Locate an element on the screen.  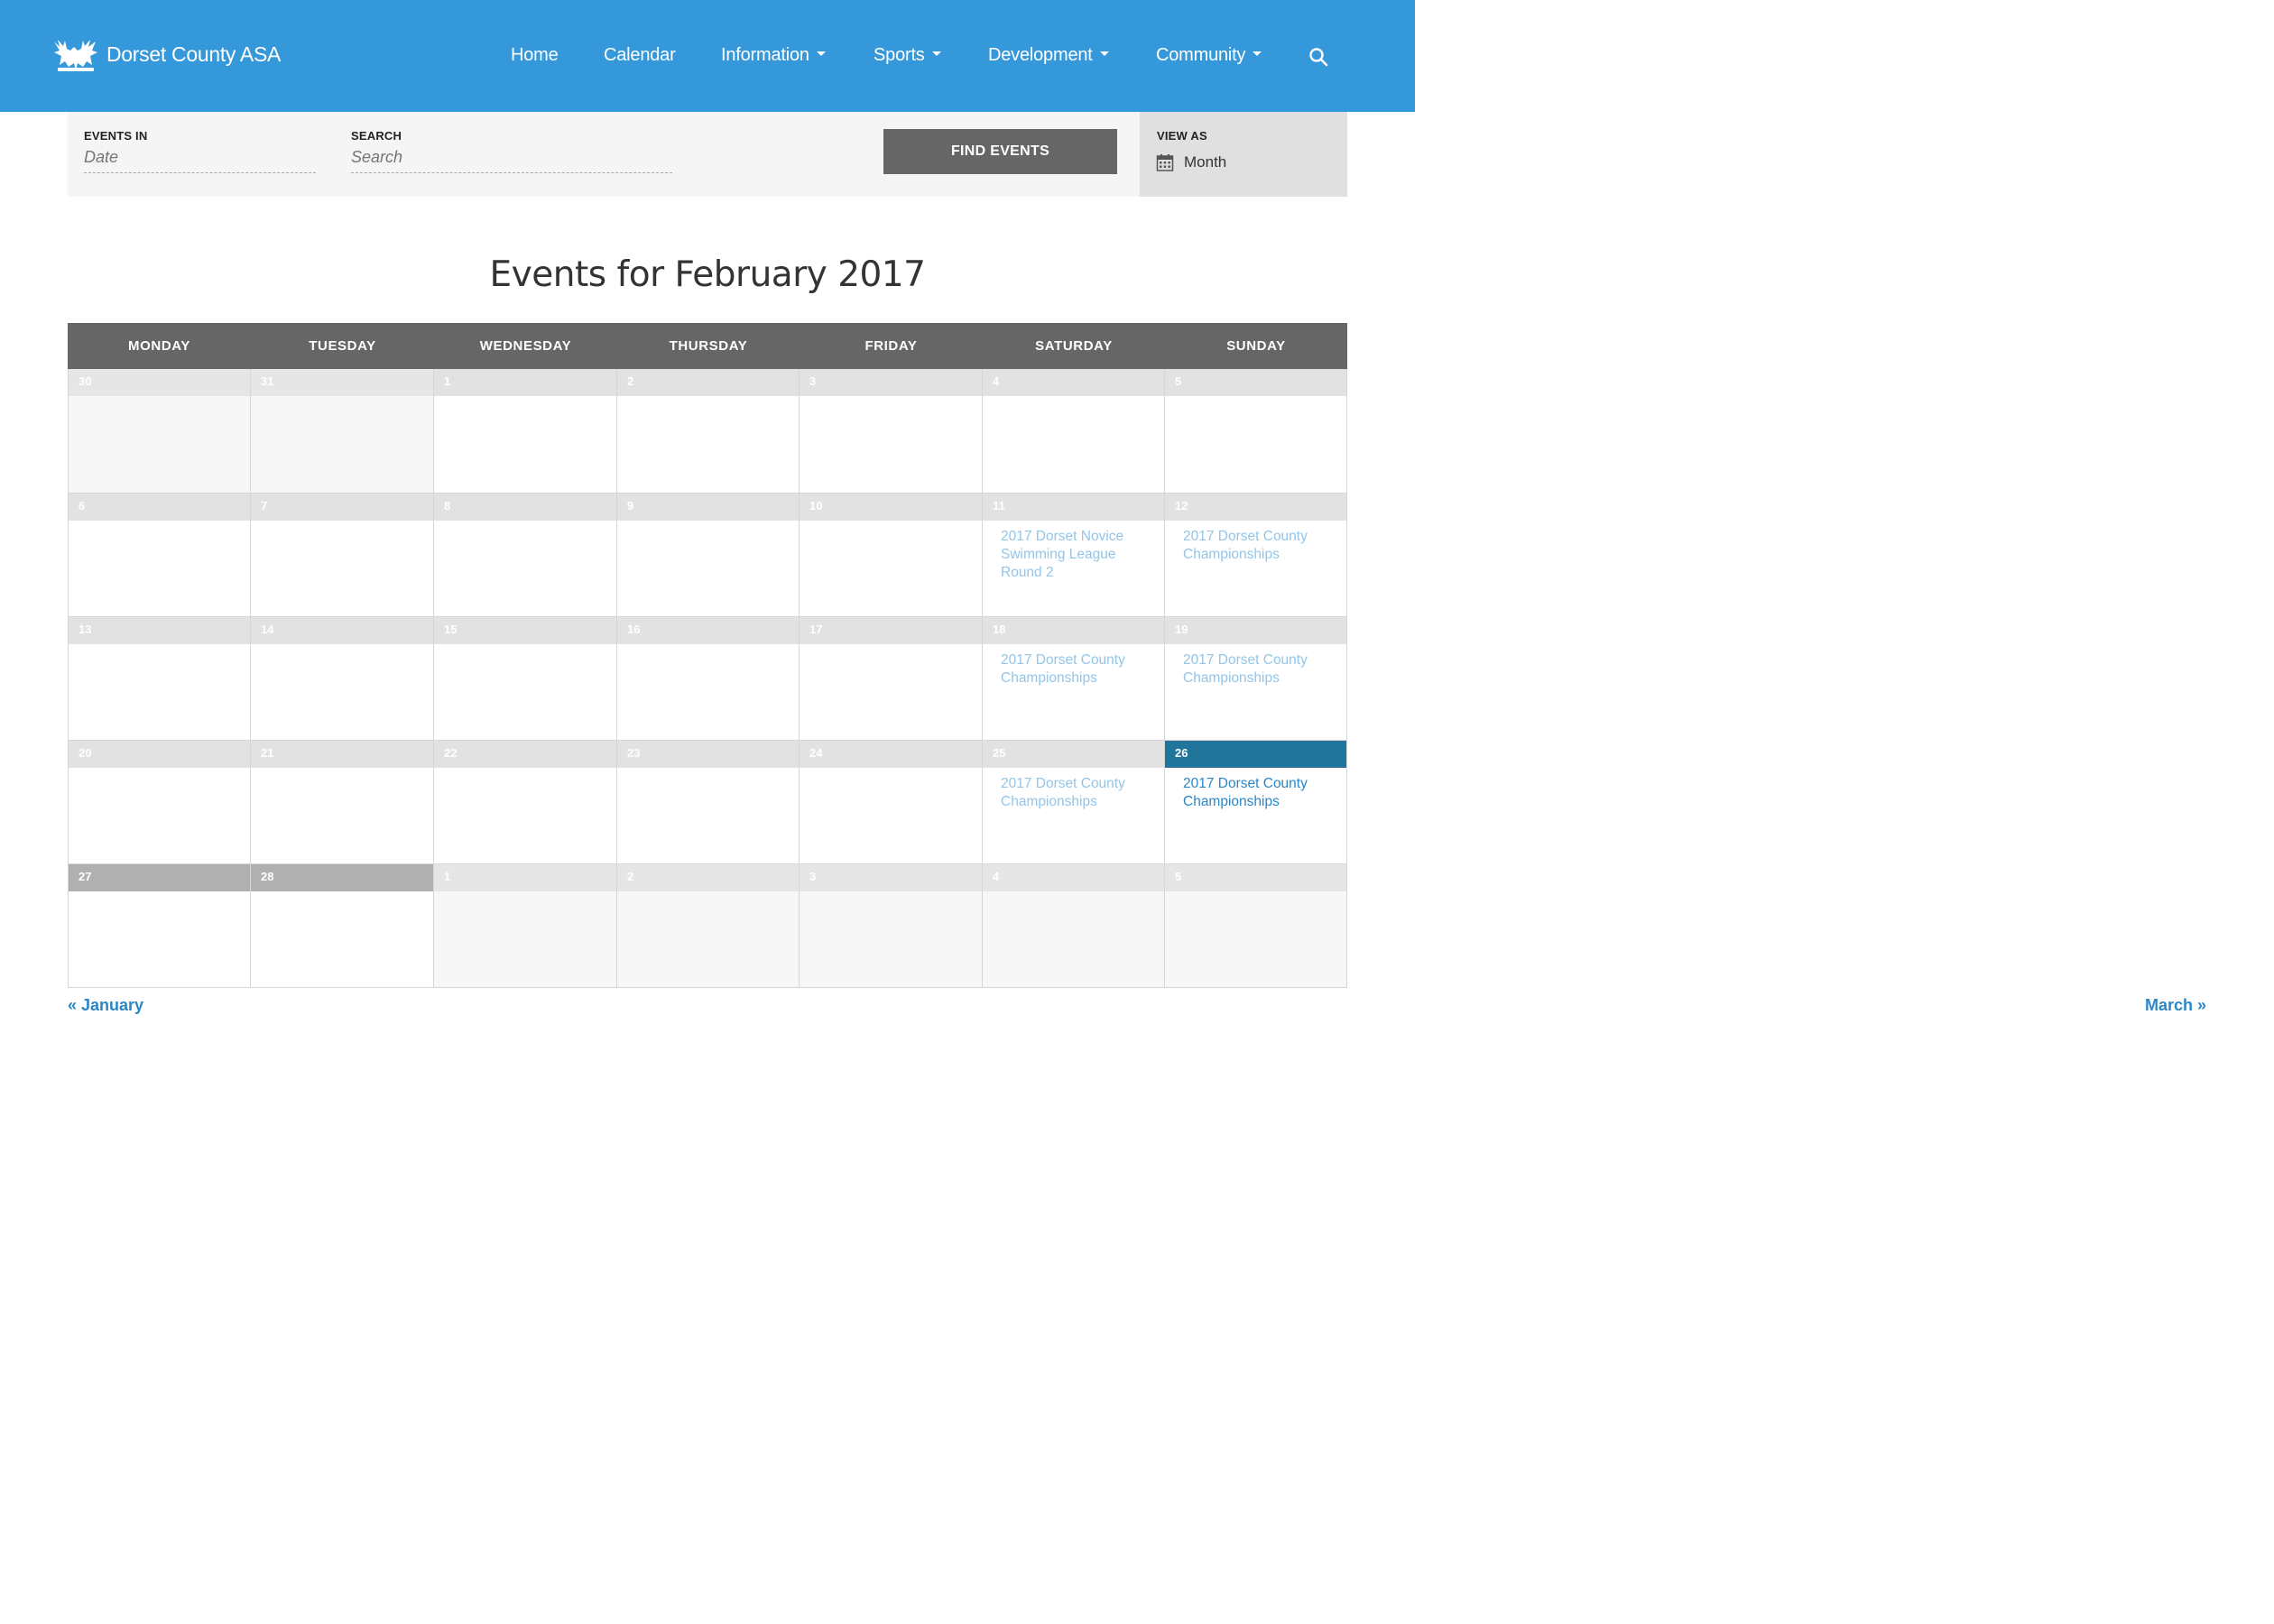
search-icon is located at coordinates (1318, 57).